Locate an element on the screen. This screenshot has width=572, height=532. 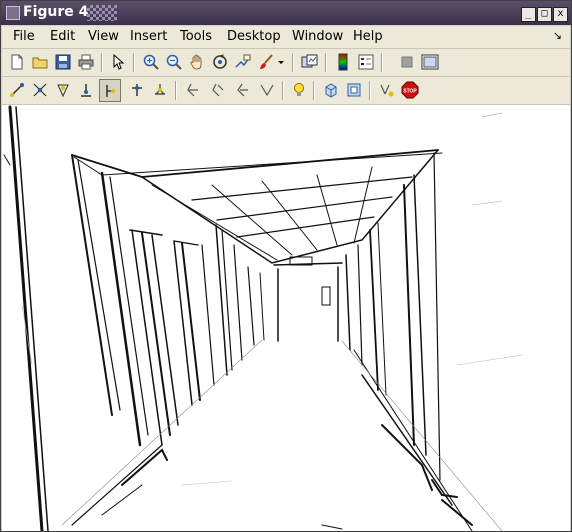
maximize-button: □ is located at coordinates (544, 14).